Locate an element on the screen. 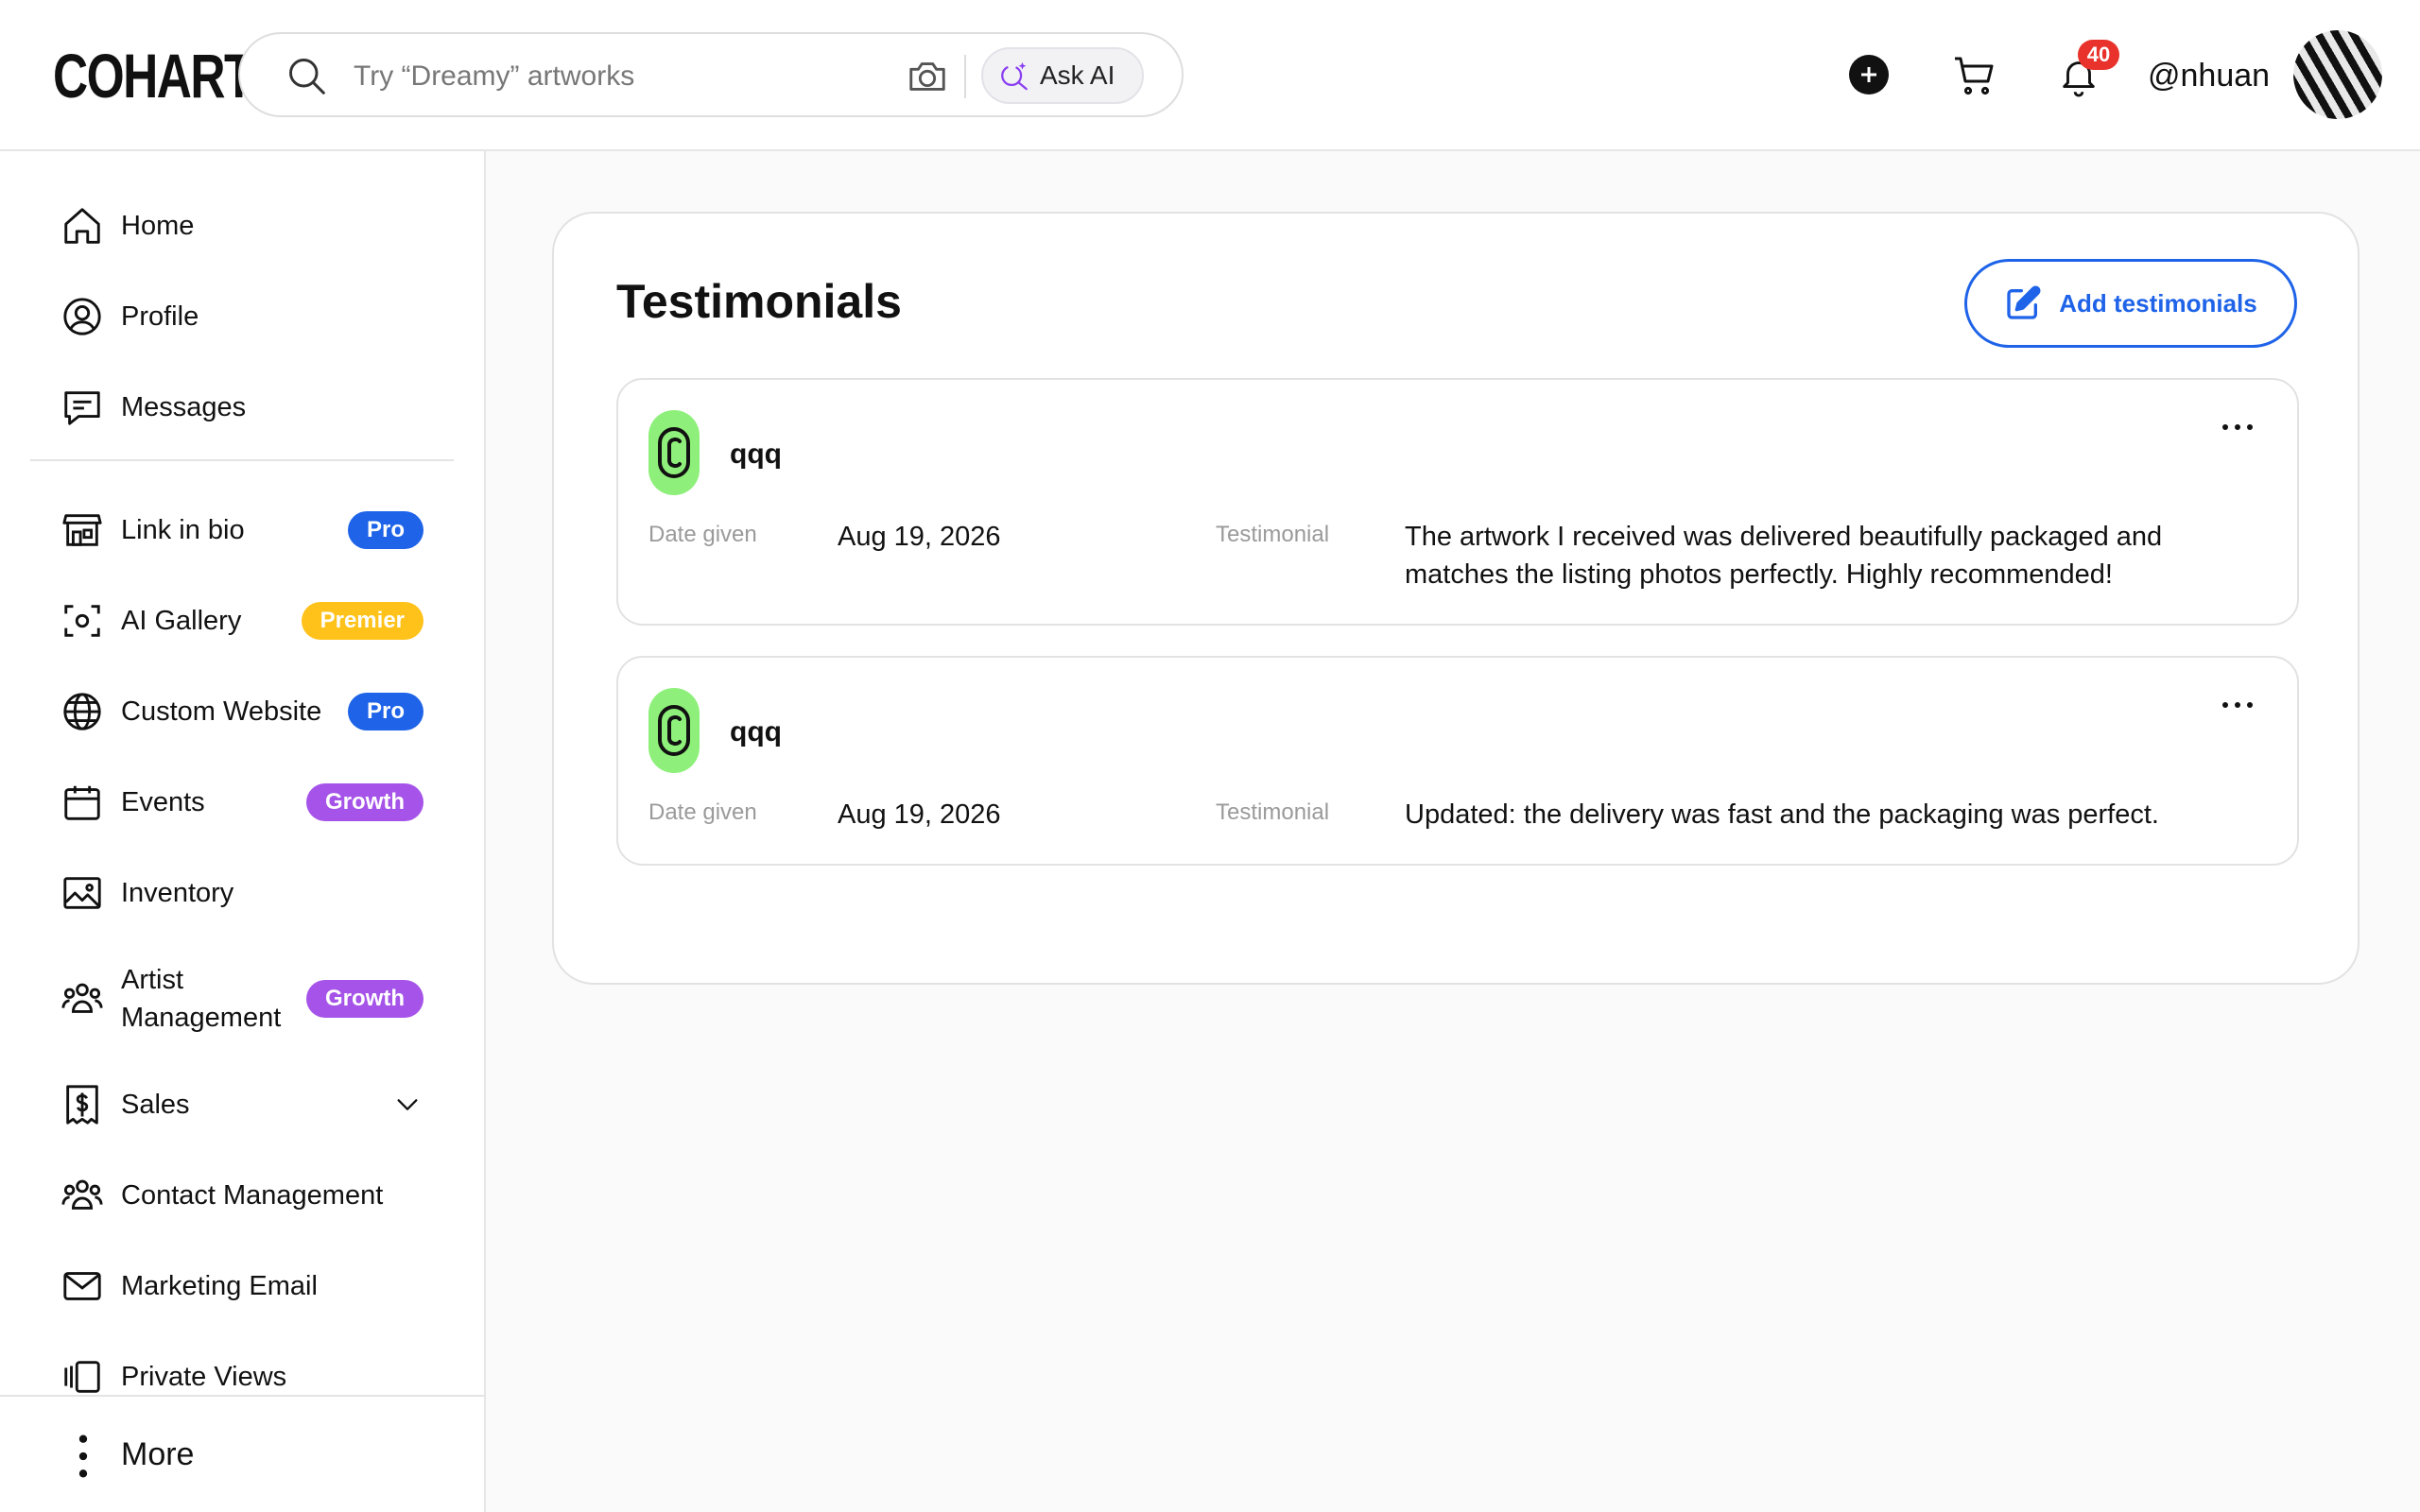  search-bar: Ask AI is located at coordinates (711, 74).